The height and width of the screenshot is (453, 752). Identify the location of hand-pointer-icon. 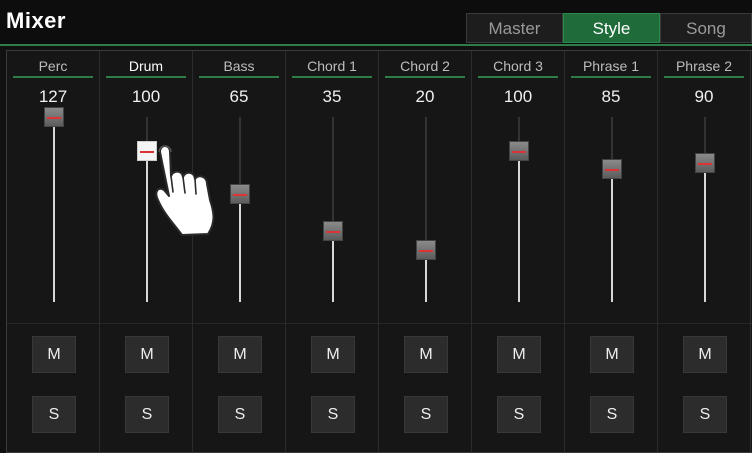
(185, 190).